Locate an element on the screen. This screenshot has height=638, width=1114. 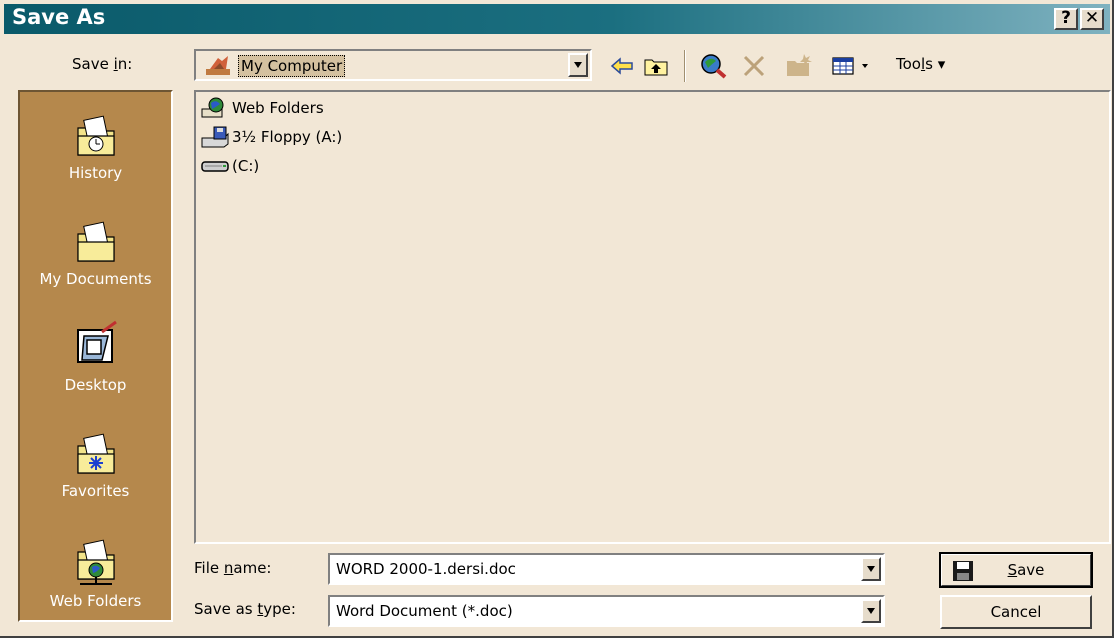
window-title: Save As is located at coordinates (59, 17).